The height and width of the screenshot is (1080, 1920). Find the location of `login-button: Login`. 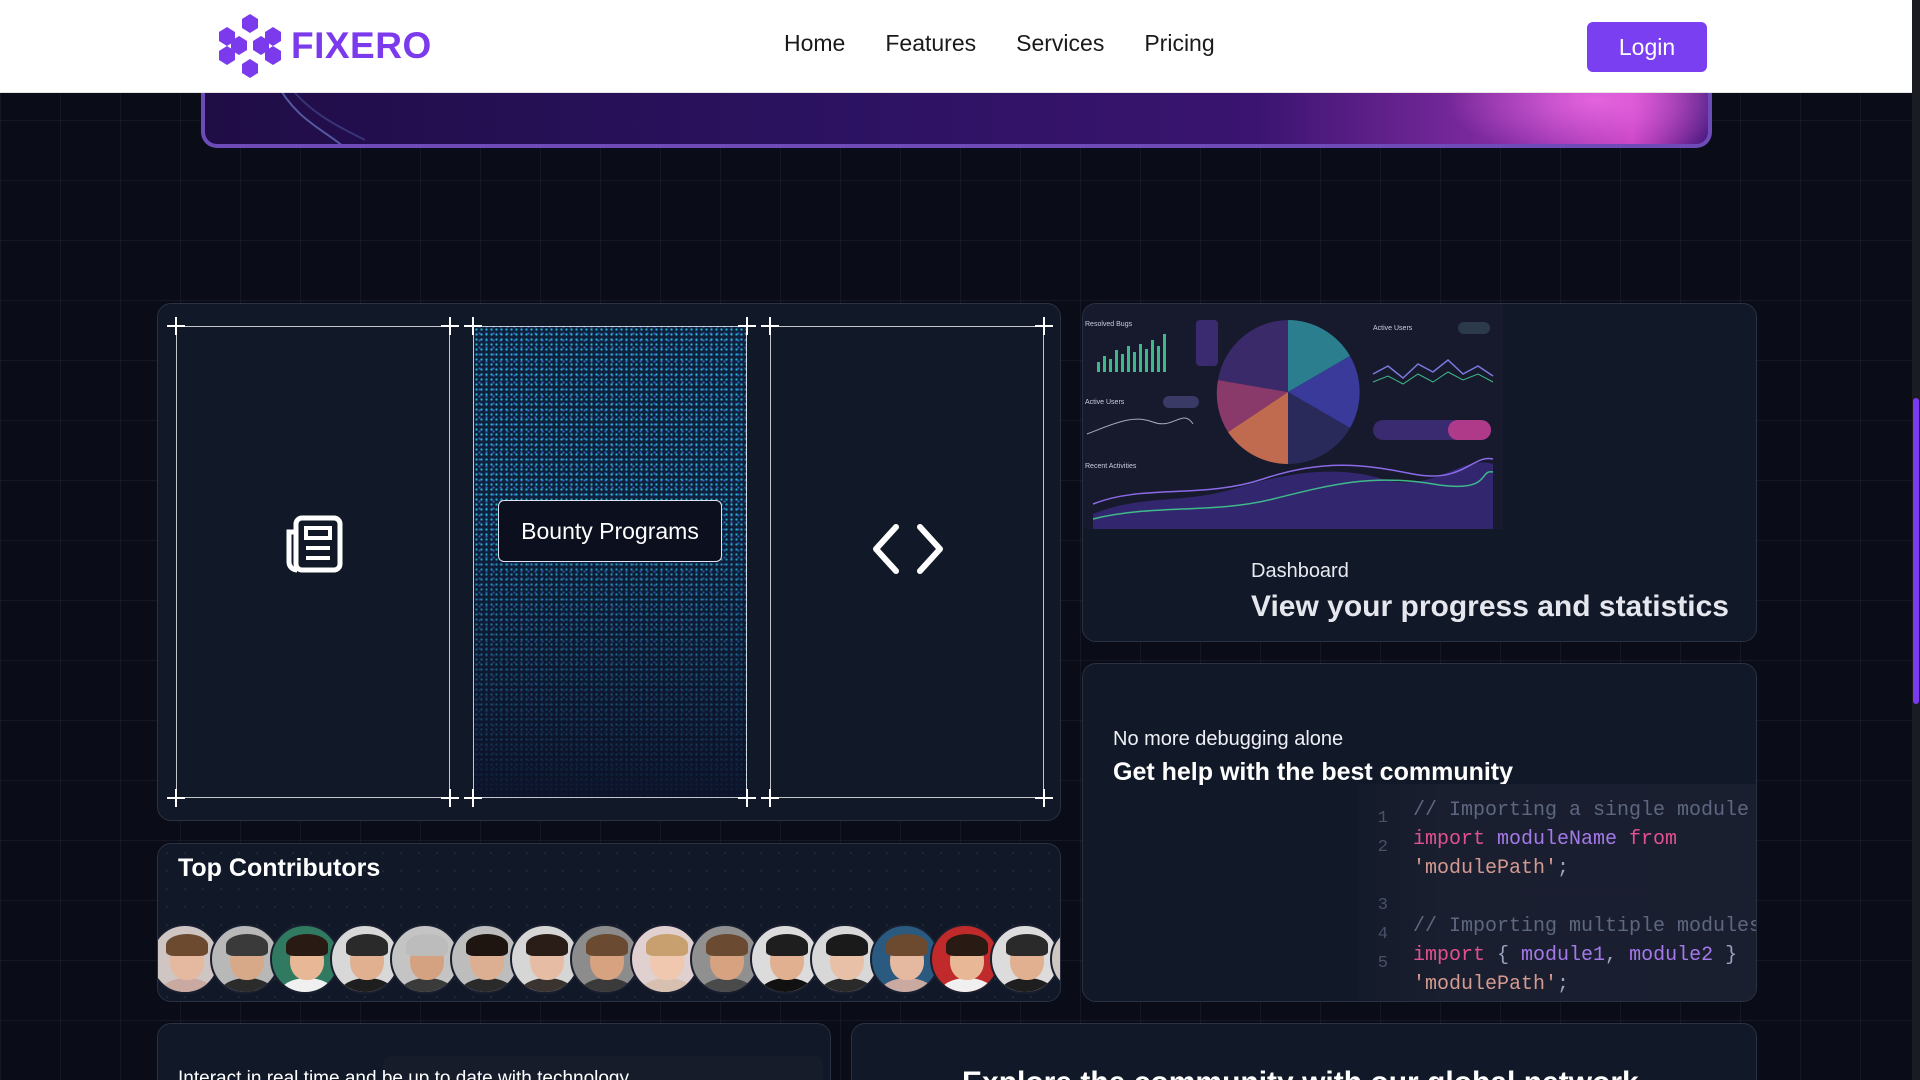

login-button: Login is located at coordinates (1647, 47).